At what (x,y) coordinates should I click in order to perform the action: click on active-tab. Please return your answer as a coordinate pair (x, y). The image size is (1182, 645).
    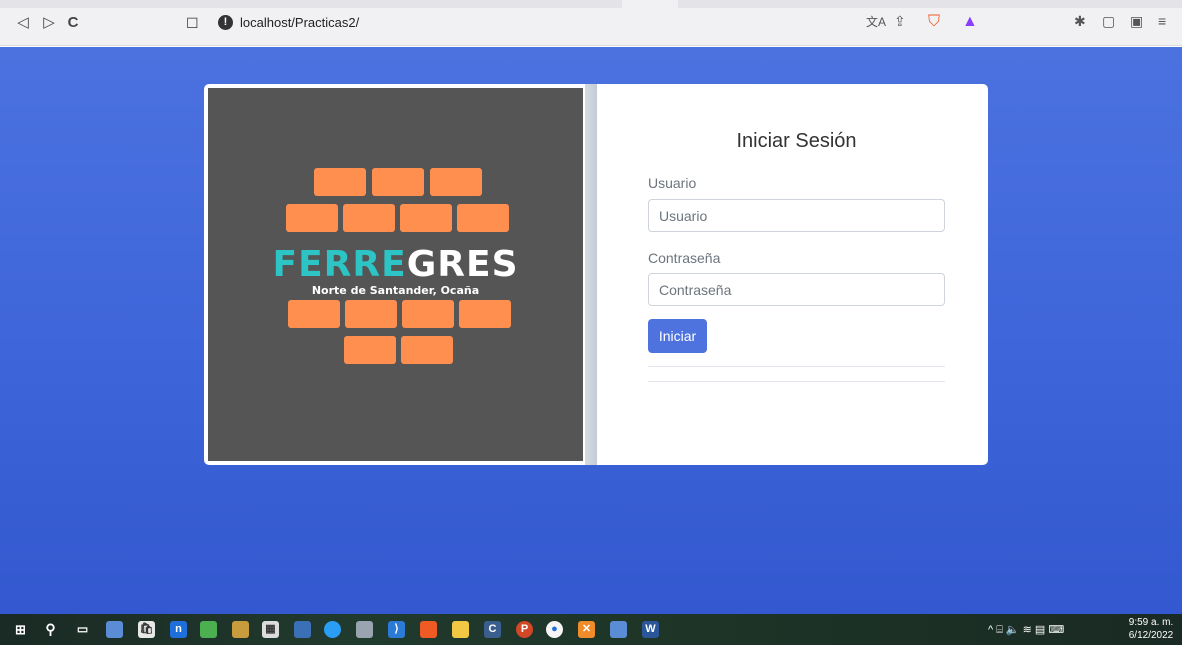
    Looking at the image, I should click on (650, 4).